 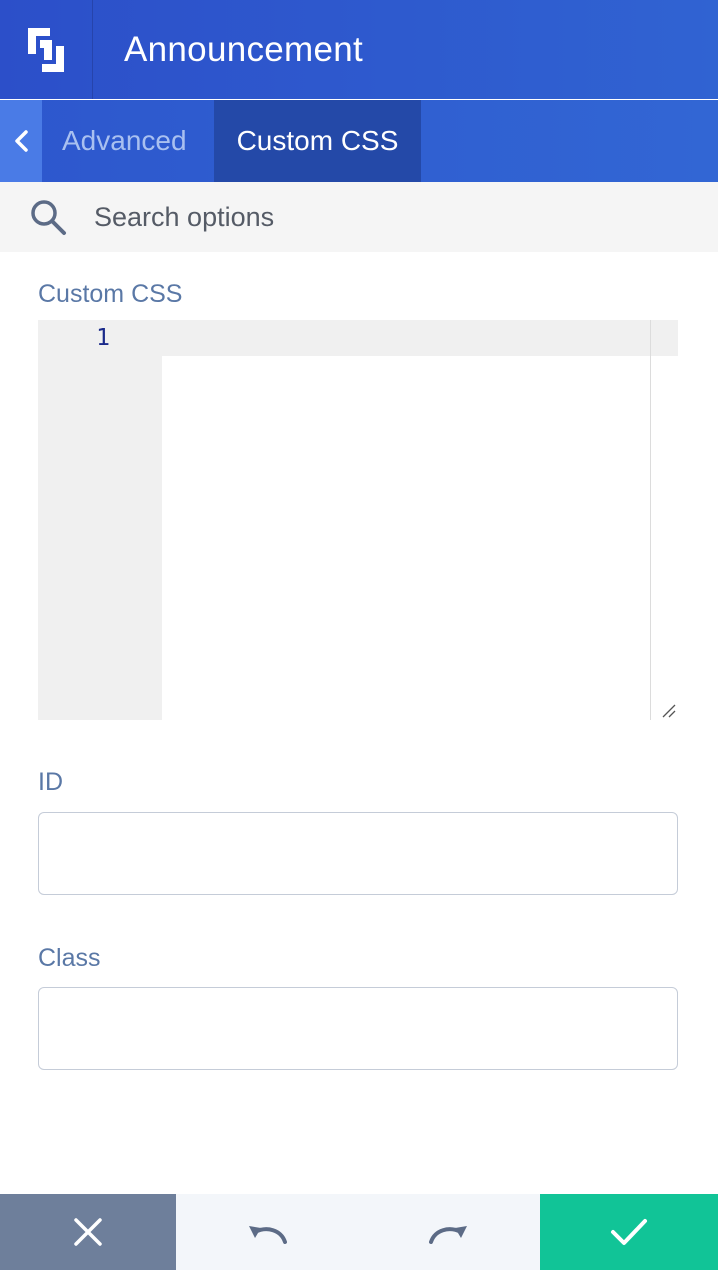 I want to click on tab-advanced: Advanced, so click(x=124, y=141).